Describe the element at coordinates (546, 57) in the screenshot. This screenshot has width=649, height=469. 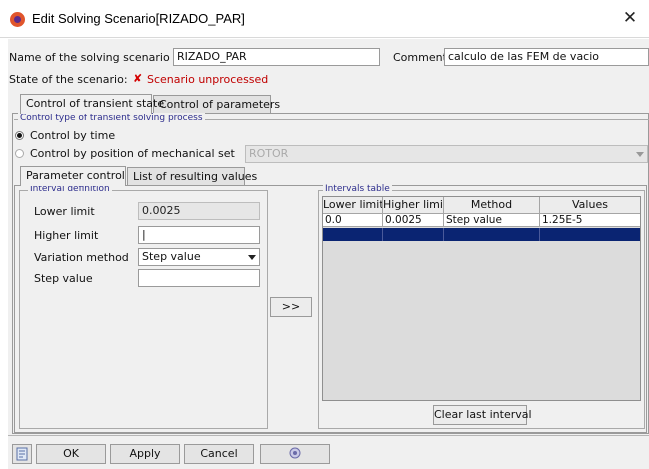
I see `comment-input: calculo de las FEM de vacio` at that location.